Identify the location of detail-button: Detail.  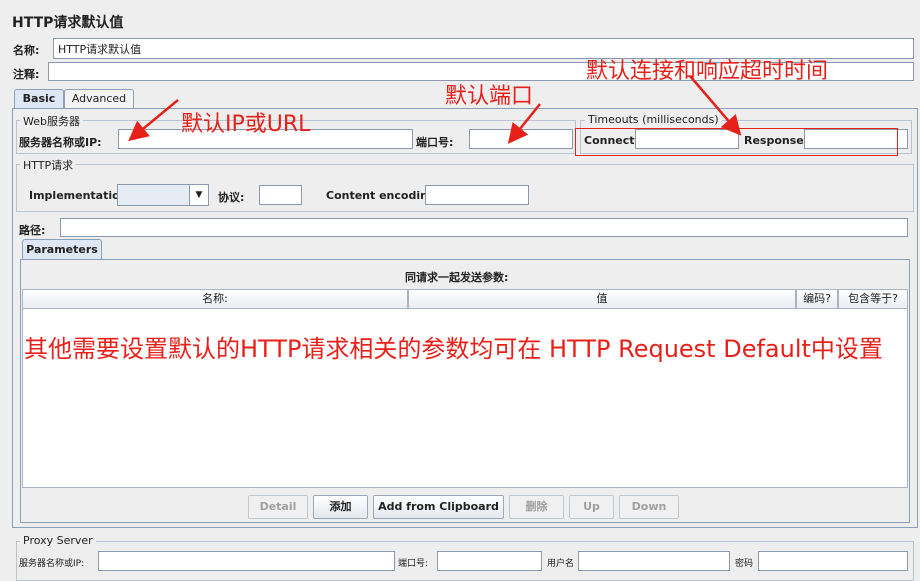
(278, 507).